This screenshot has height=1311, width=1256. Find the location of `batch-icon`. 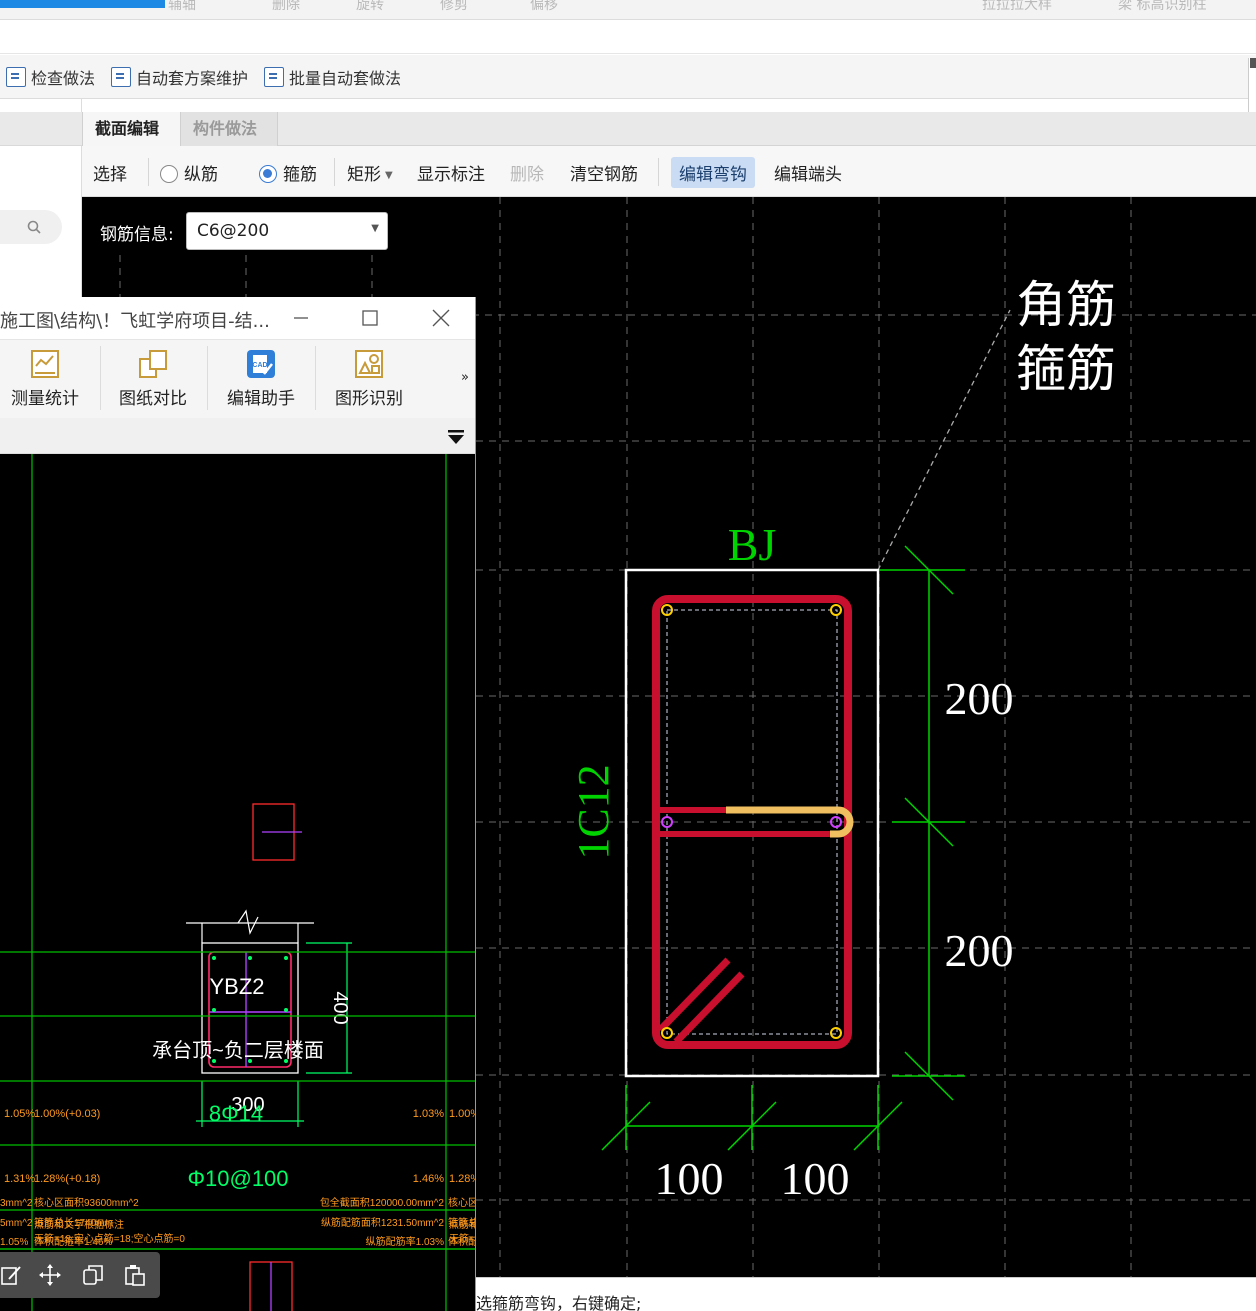

batch-icon is located at coordinates (274, 76).